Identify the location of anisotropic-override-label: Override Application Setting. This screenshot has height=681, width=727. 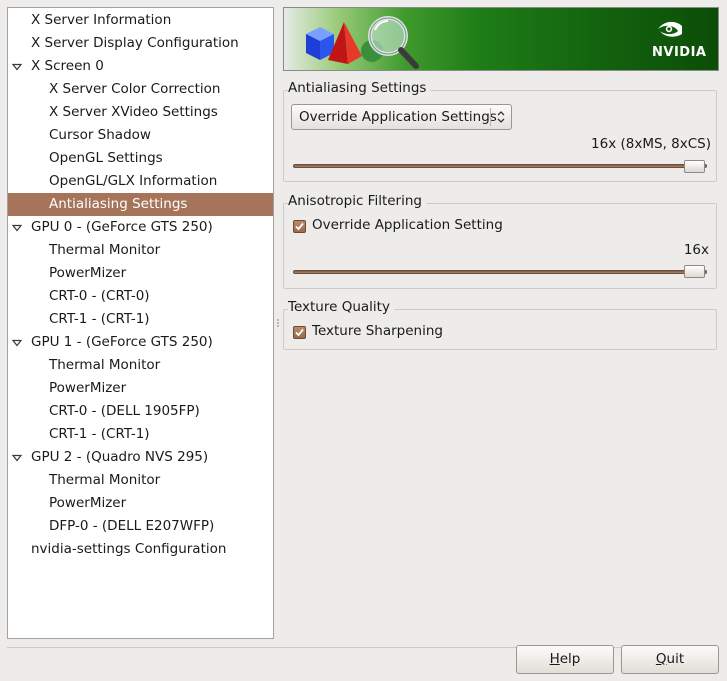
(407, 225).